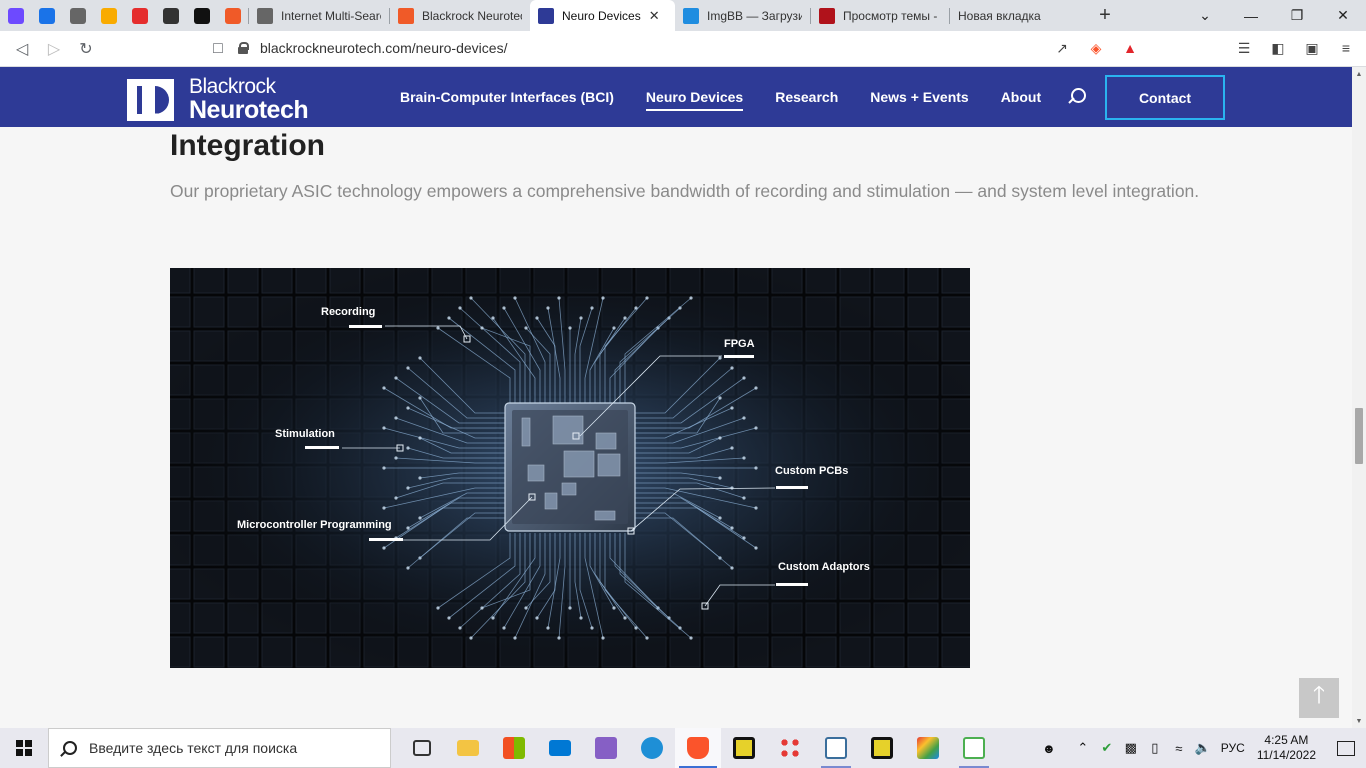 This screenshot has height=768, width=1366. I want to click on wifi-icon: ≈, so click(1179, 748).